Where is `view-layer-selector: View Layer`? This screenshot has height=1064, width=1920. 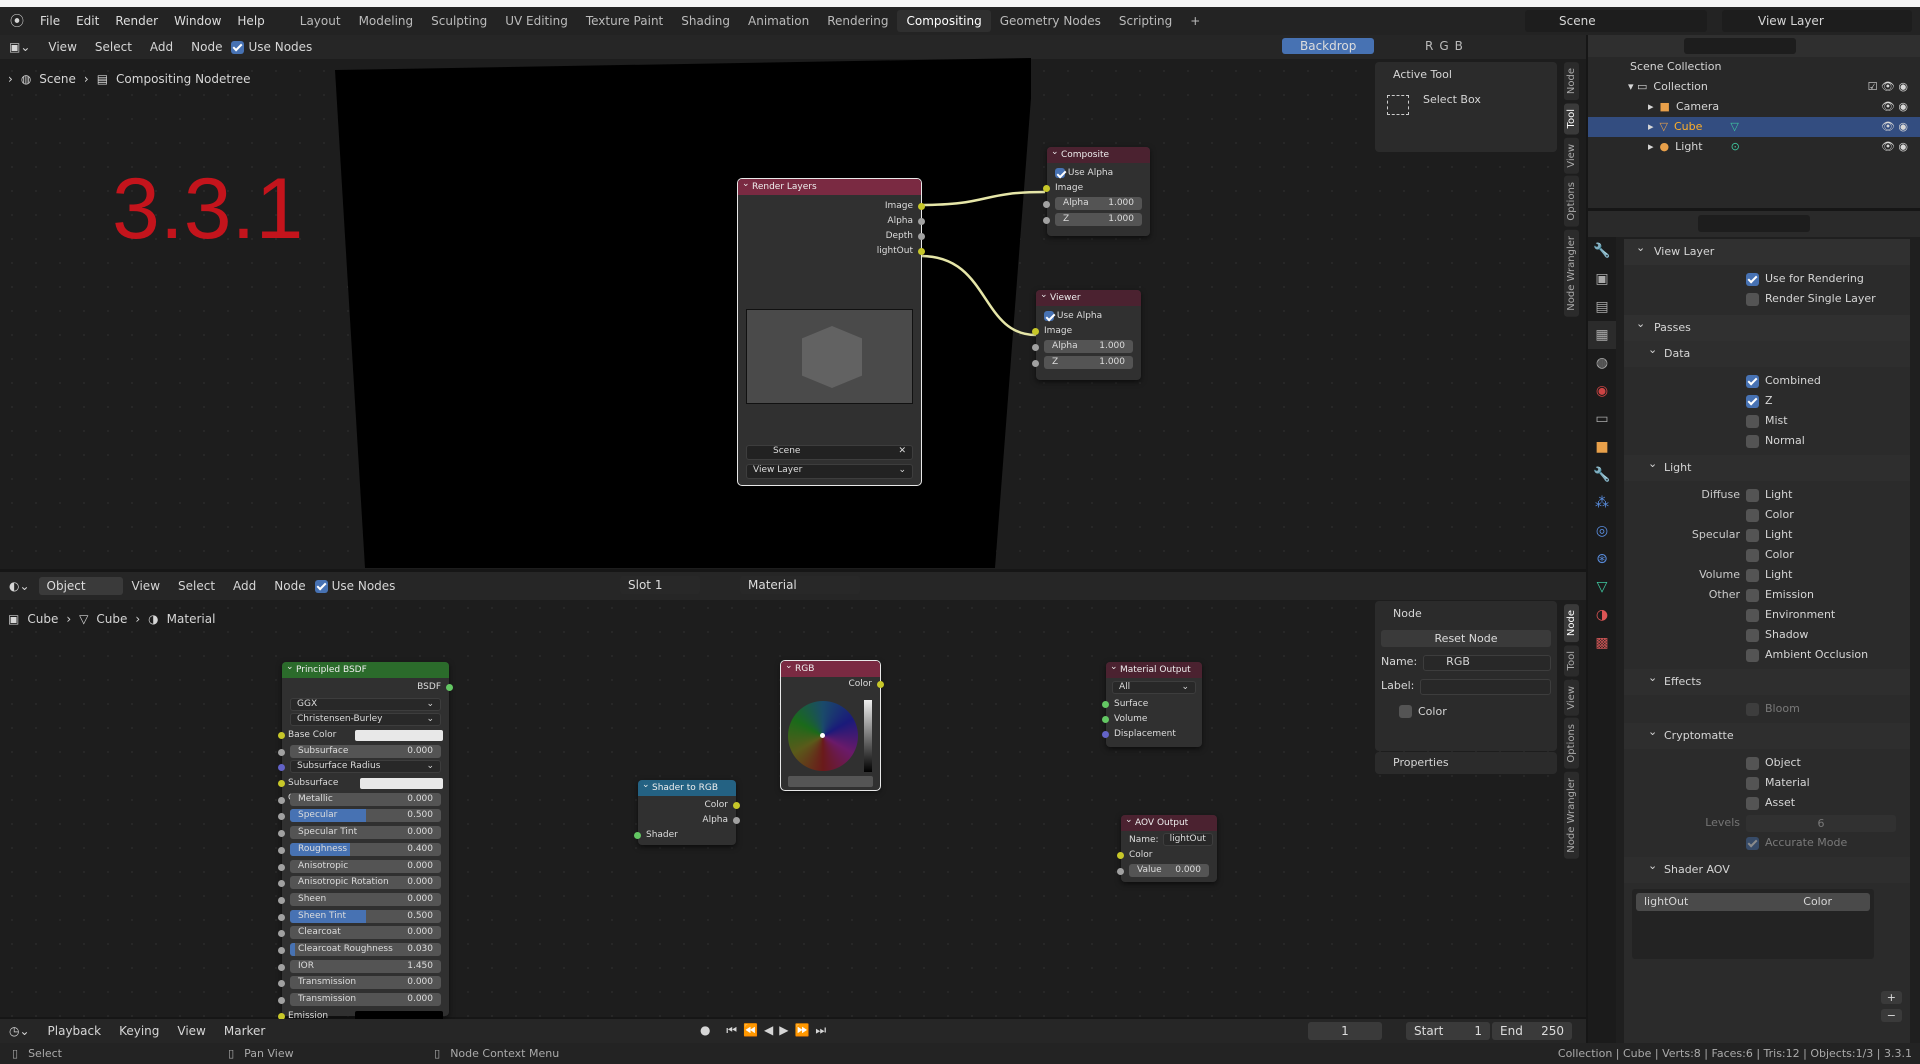 view-layer-selector: View Layer is located at coordinates (1817, 21).